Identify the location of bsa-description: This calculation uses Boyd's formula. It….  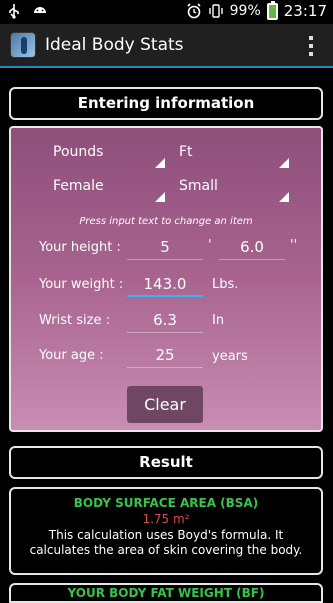
(166, 542).